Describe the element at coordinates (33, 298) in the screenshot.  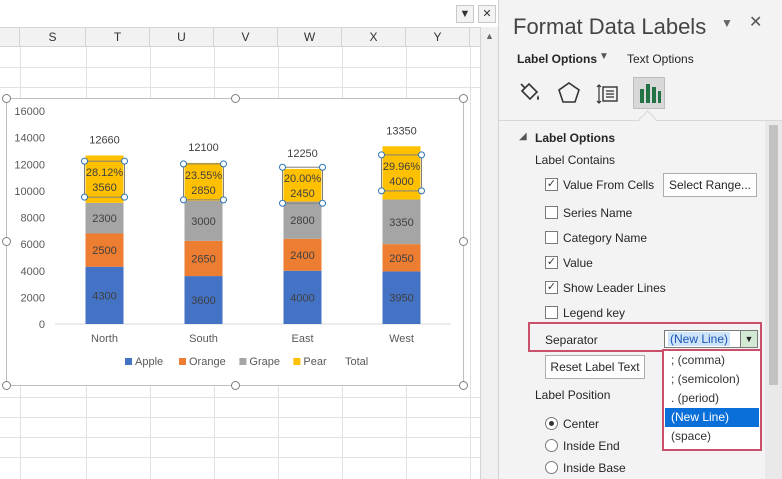
I see `y-tick-label: 2000` at that location.